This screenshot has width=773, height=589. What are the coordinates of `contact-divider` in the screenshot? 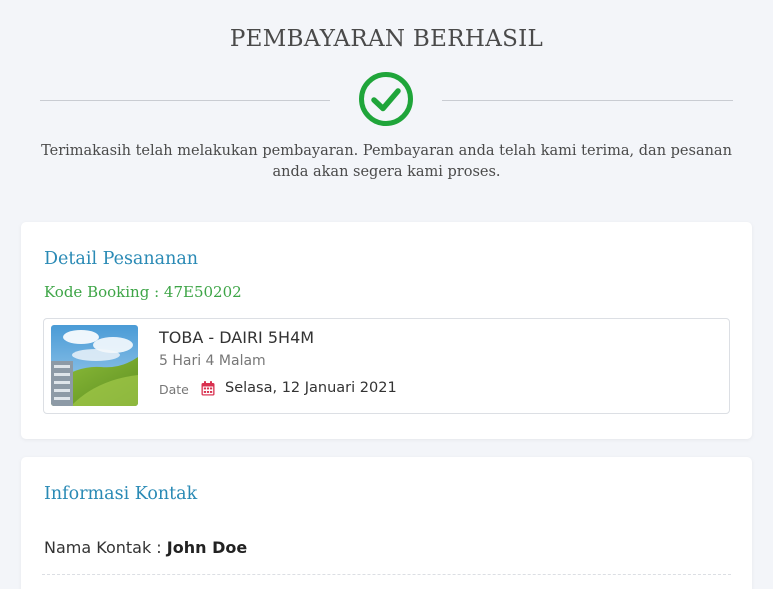 It's located at (386, 574).